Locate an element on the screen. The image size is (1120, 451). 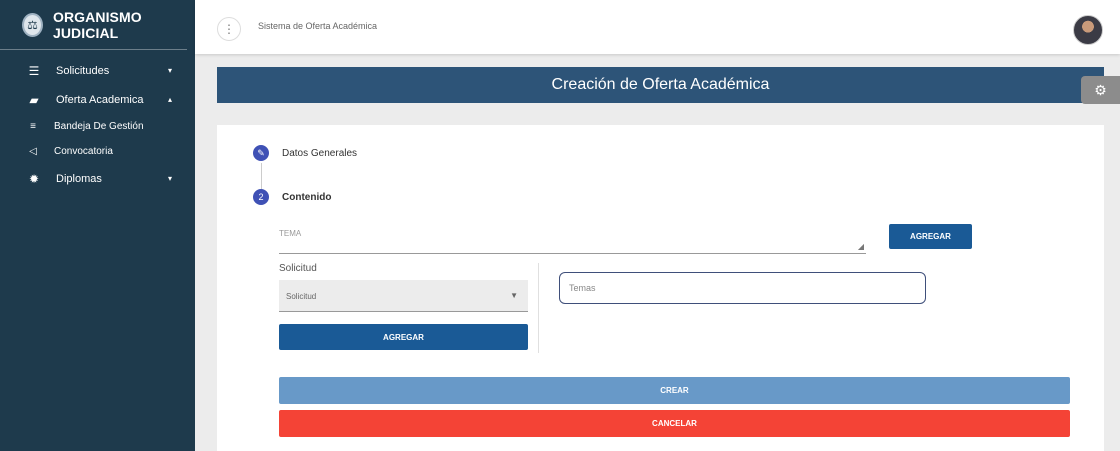
top-bar: ⋮ Sistema de Oferta Académica is located at coordinates (657, 27).